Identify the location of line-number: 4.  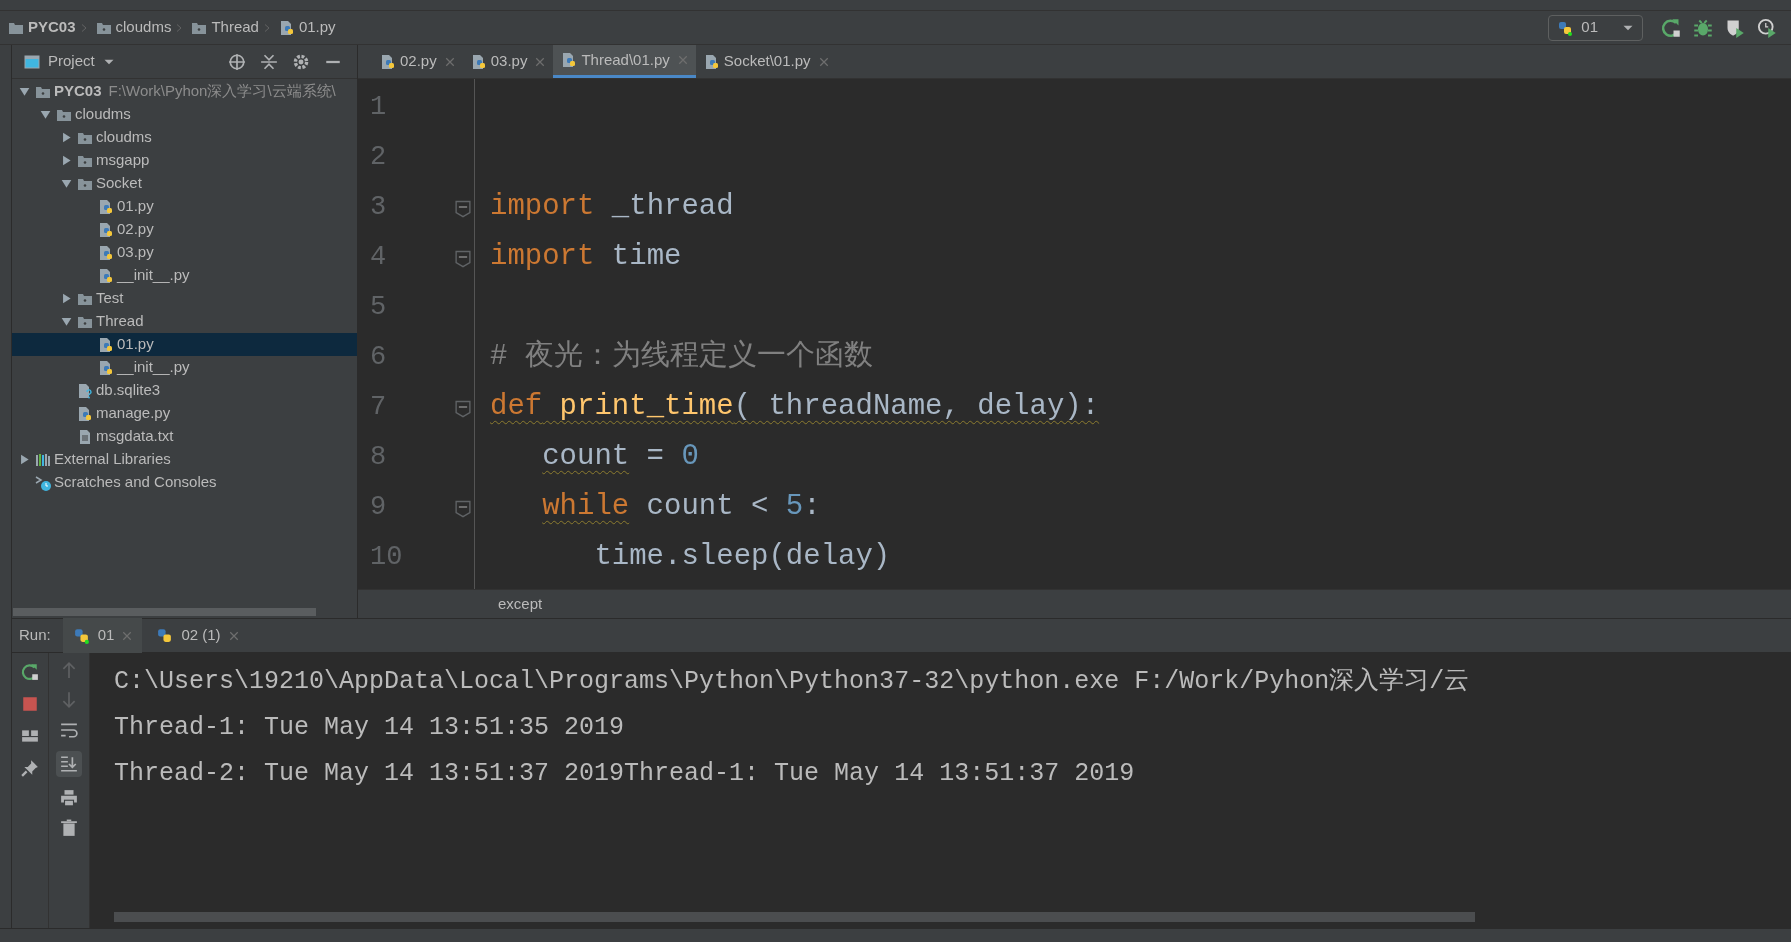
(378, 257).